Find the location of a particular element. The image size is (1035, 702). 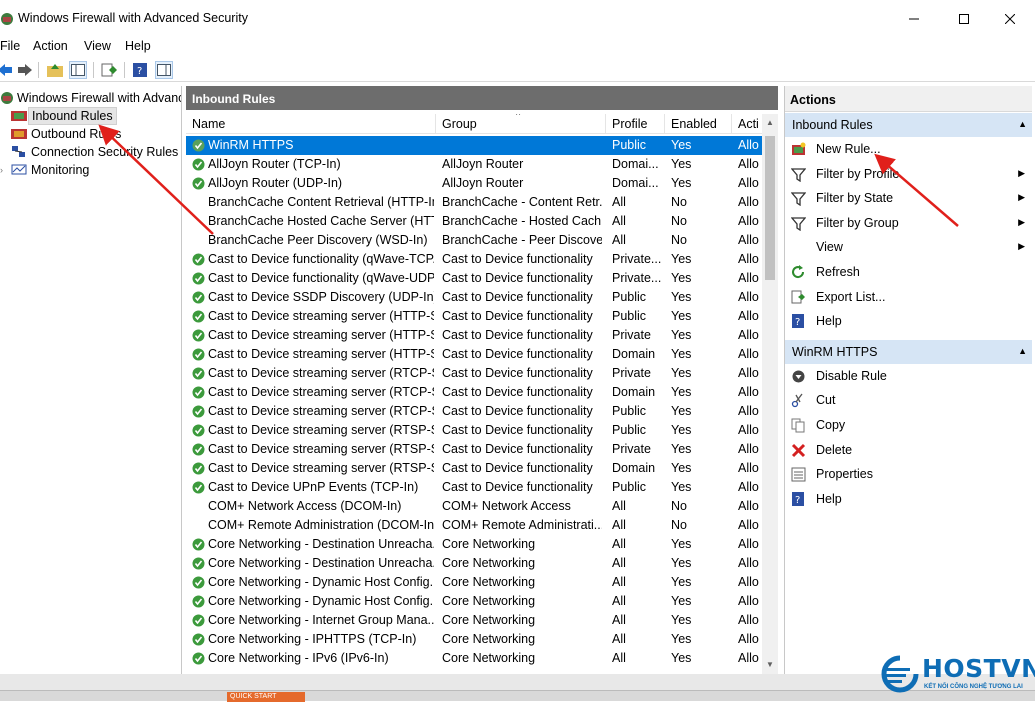

minimize-button is located at coordinates (914, 19).